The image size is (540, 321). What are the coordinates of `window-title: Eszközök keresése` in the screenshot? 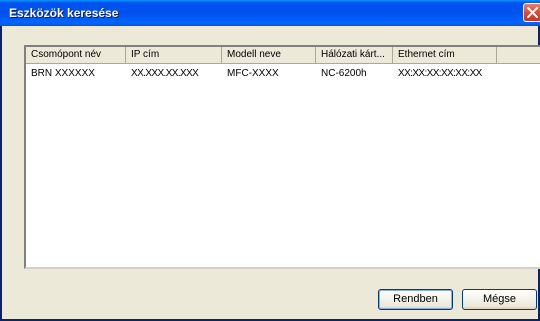 It's located at (64, 13).